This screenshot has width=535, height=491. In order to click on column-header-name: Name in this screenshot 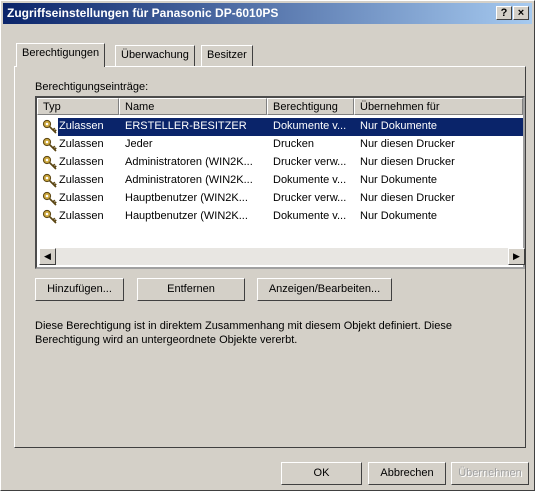, I will do `click(193, 106)`.